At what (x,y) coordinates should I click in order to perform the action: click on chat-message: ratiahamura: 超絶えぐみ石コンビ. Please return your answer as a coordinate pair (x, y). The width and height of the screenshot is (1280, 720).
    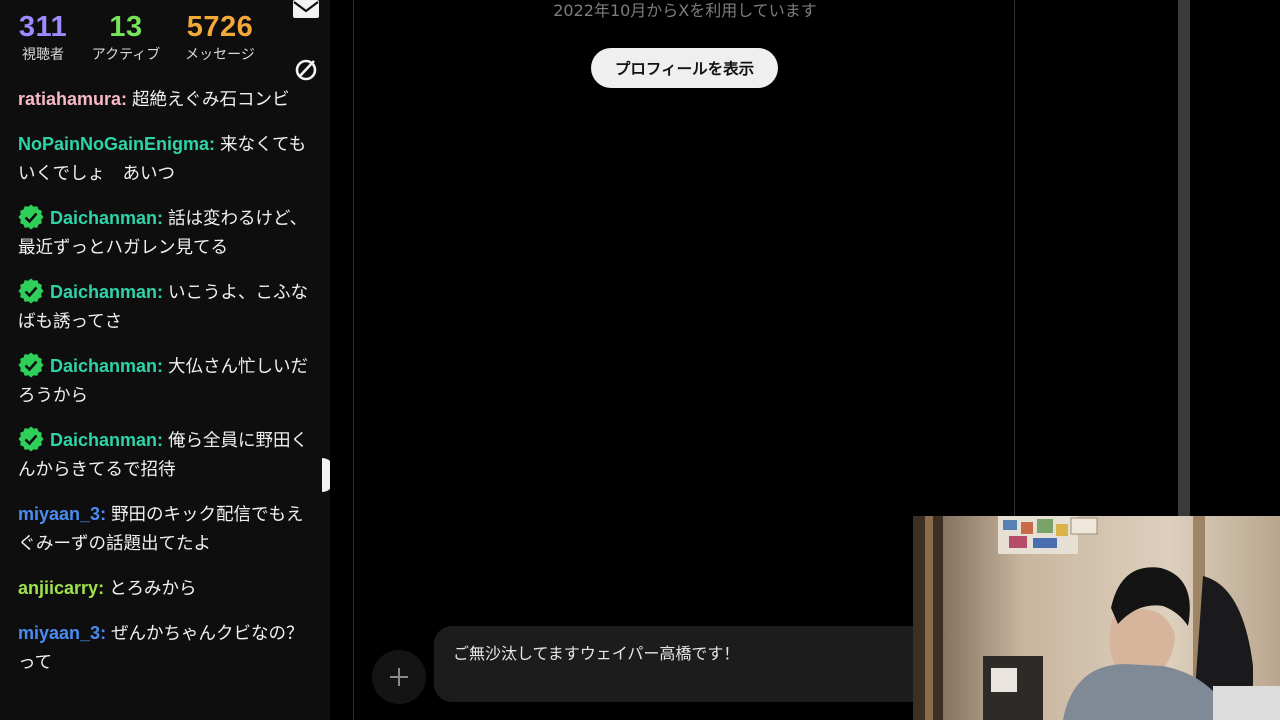
    Looking at the image, I should click on (166, 100).